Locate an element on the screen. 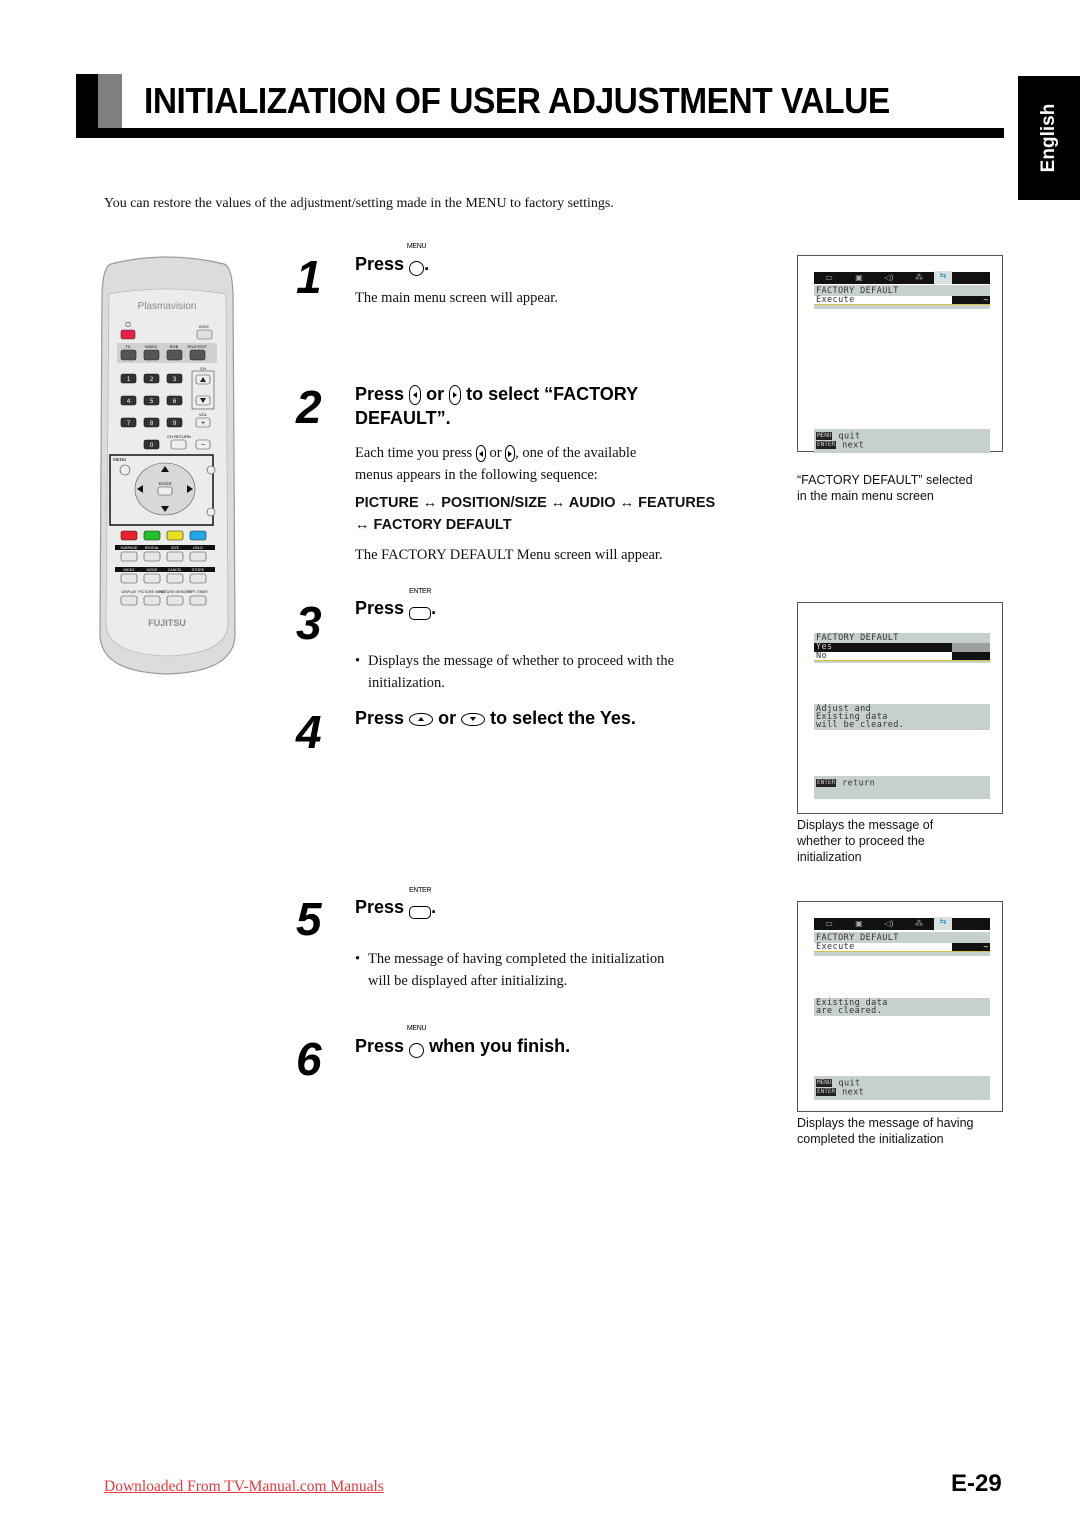 This screenshot has width=1080, height=1528. step-number-2: 2 is located at coordinates (309, 407).